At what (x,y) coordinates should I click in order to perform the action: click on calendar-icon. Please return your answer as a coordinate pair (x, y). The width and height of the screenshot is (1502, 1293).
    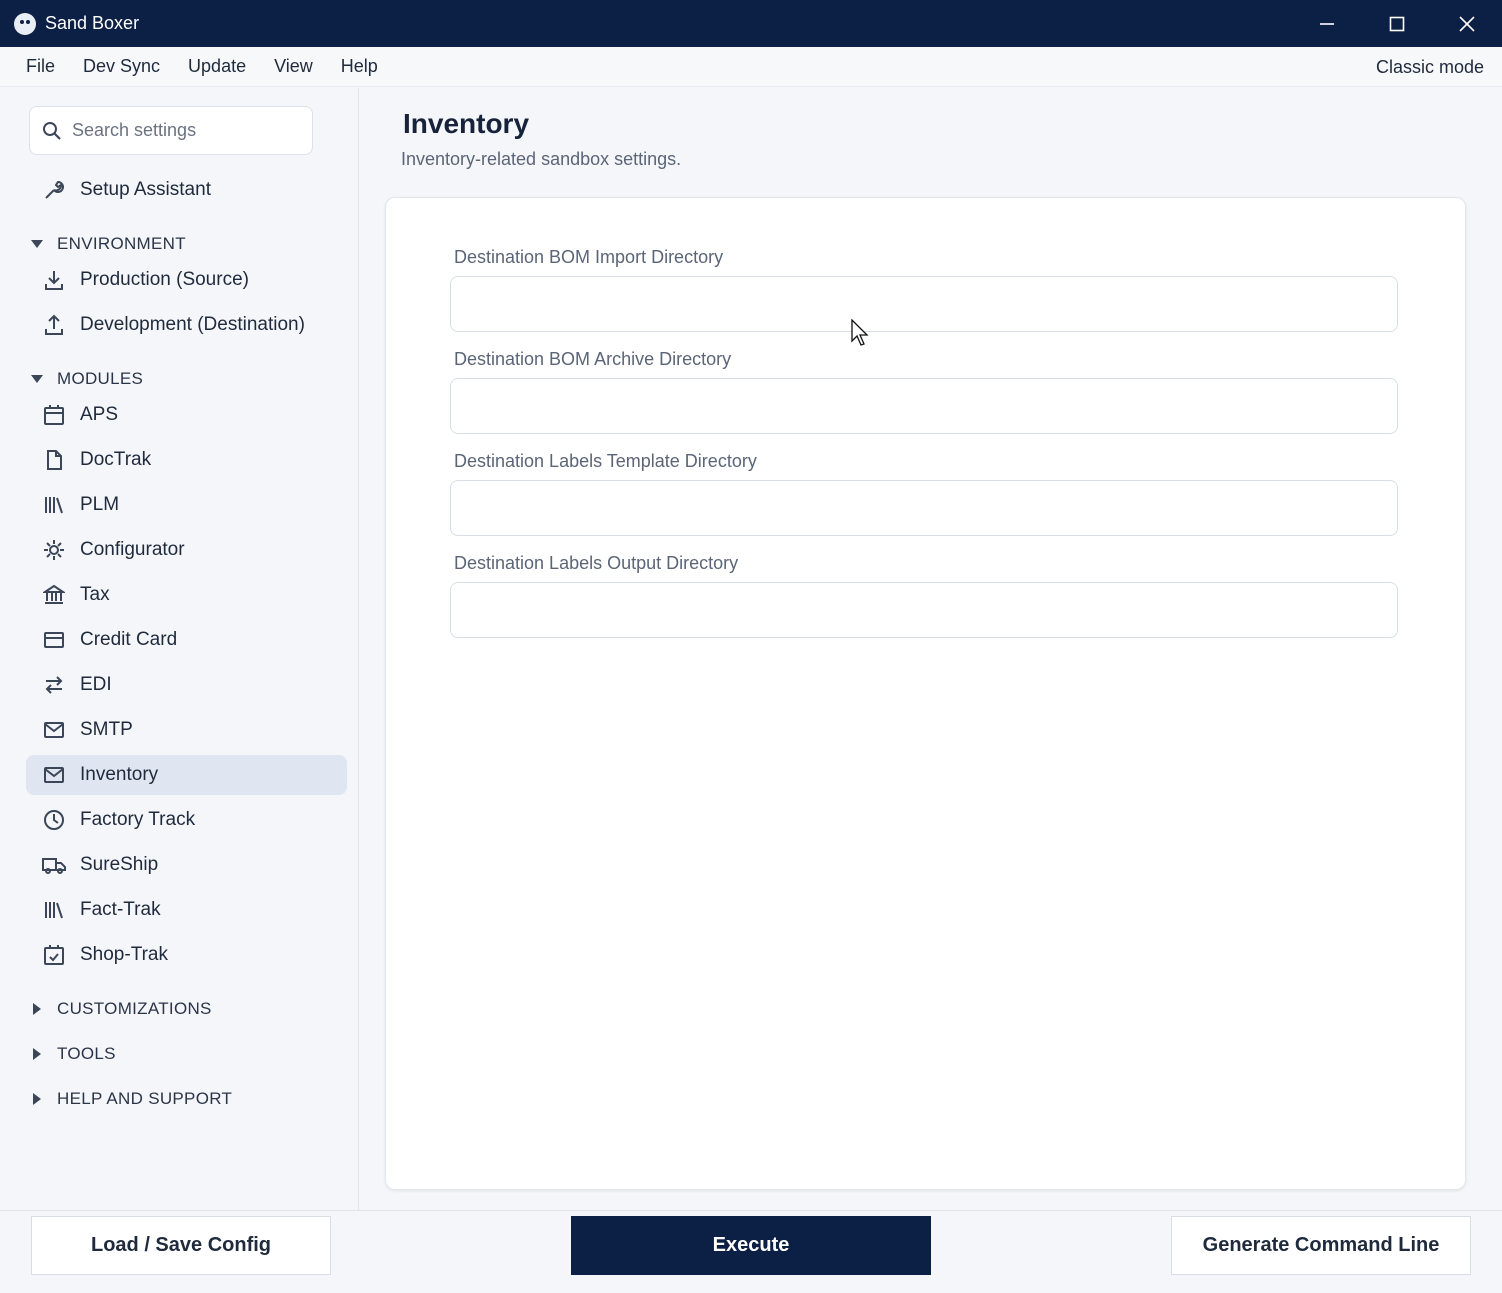
    Looking at the image, I should click on (54, 415).